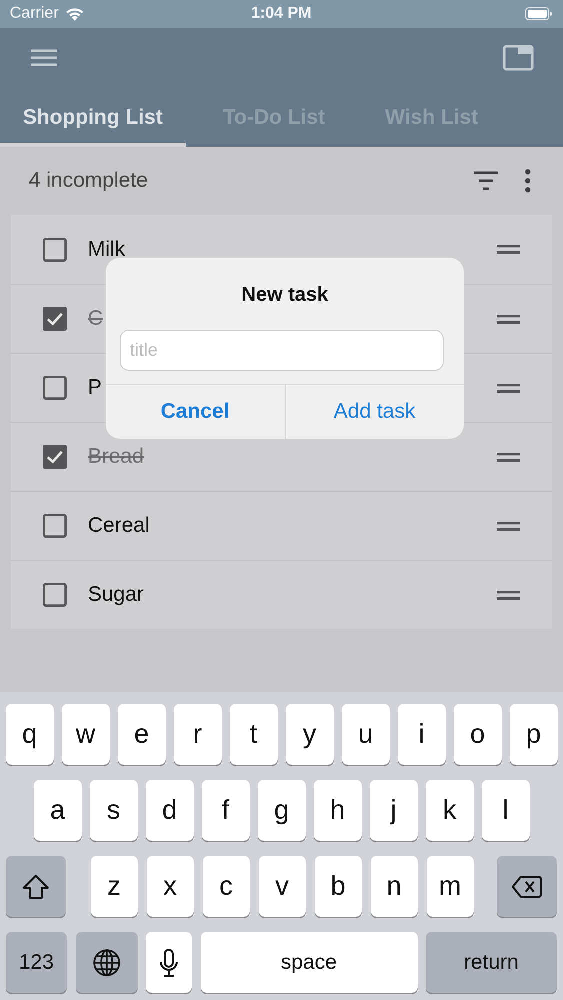  What do you see at coordinates (119, 526) in the screenshot?
I see `task-title: Cereal` at bounding box center [119, 526].